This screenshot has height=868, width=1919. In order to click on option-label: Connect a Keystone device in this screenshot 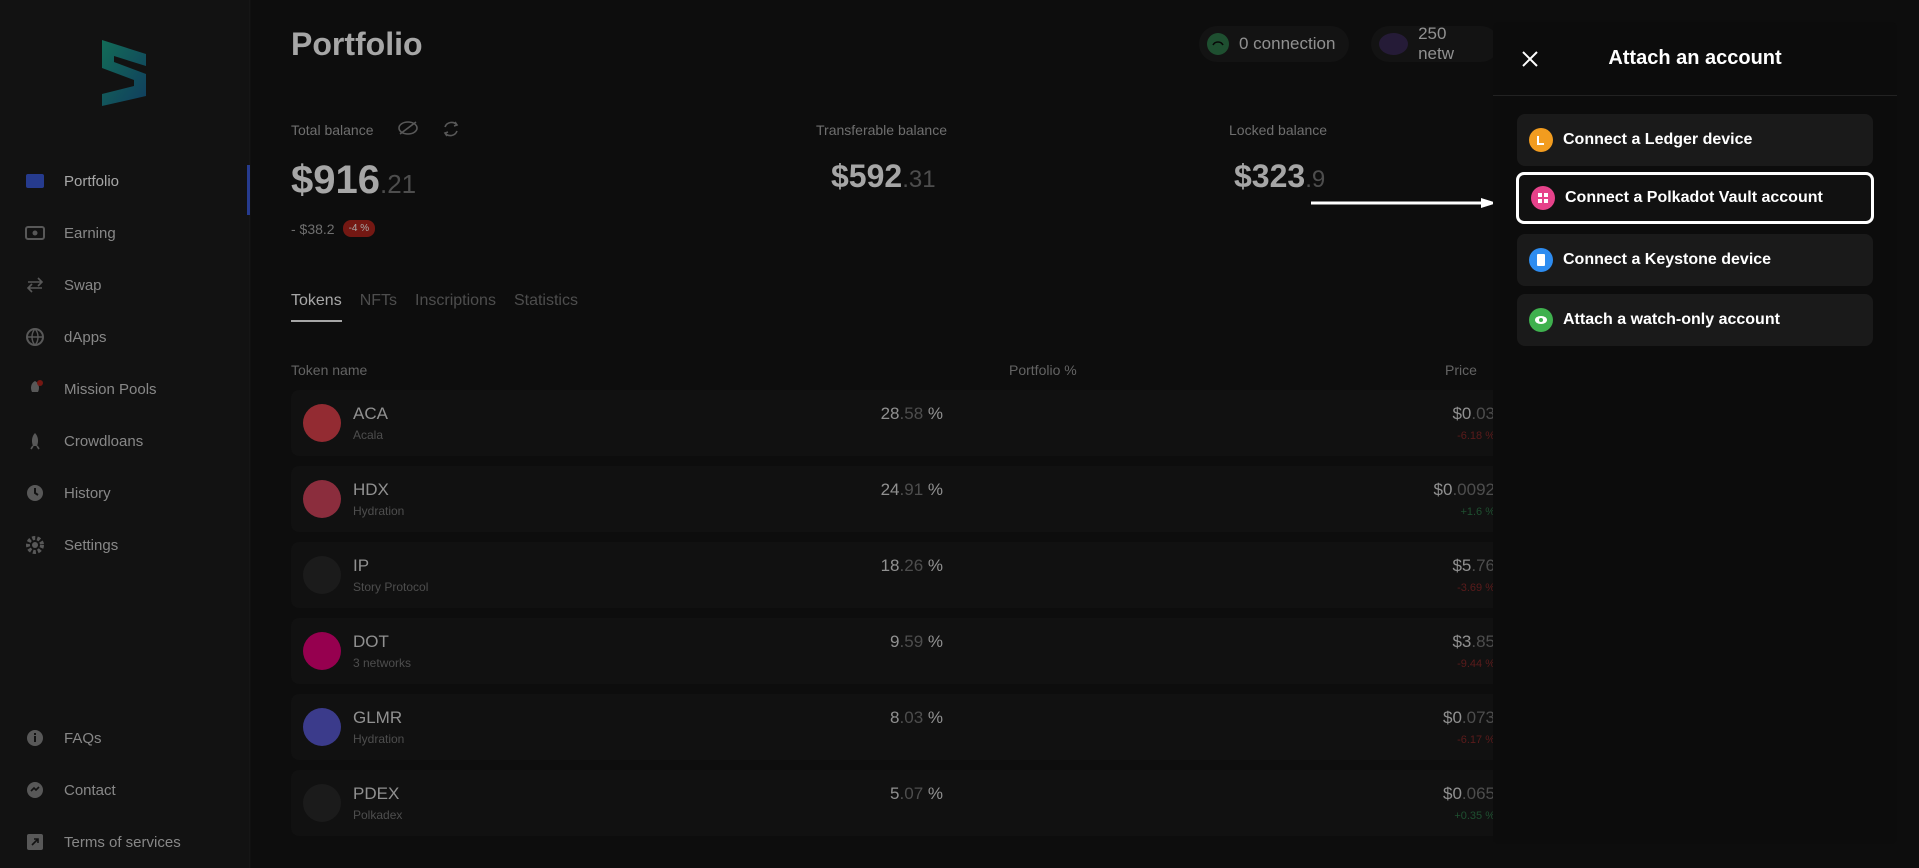, I will do `click(1667, 259)`.